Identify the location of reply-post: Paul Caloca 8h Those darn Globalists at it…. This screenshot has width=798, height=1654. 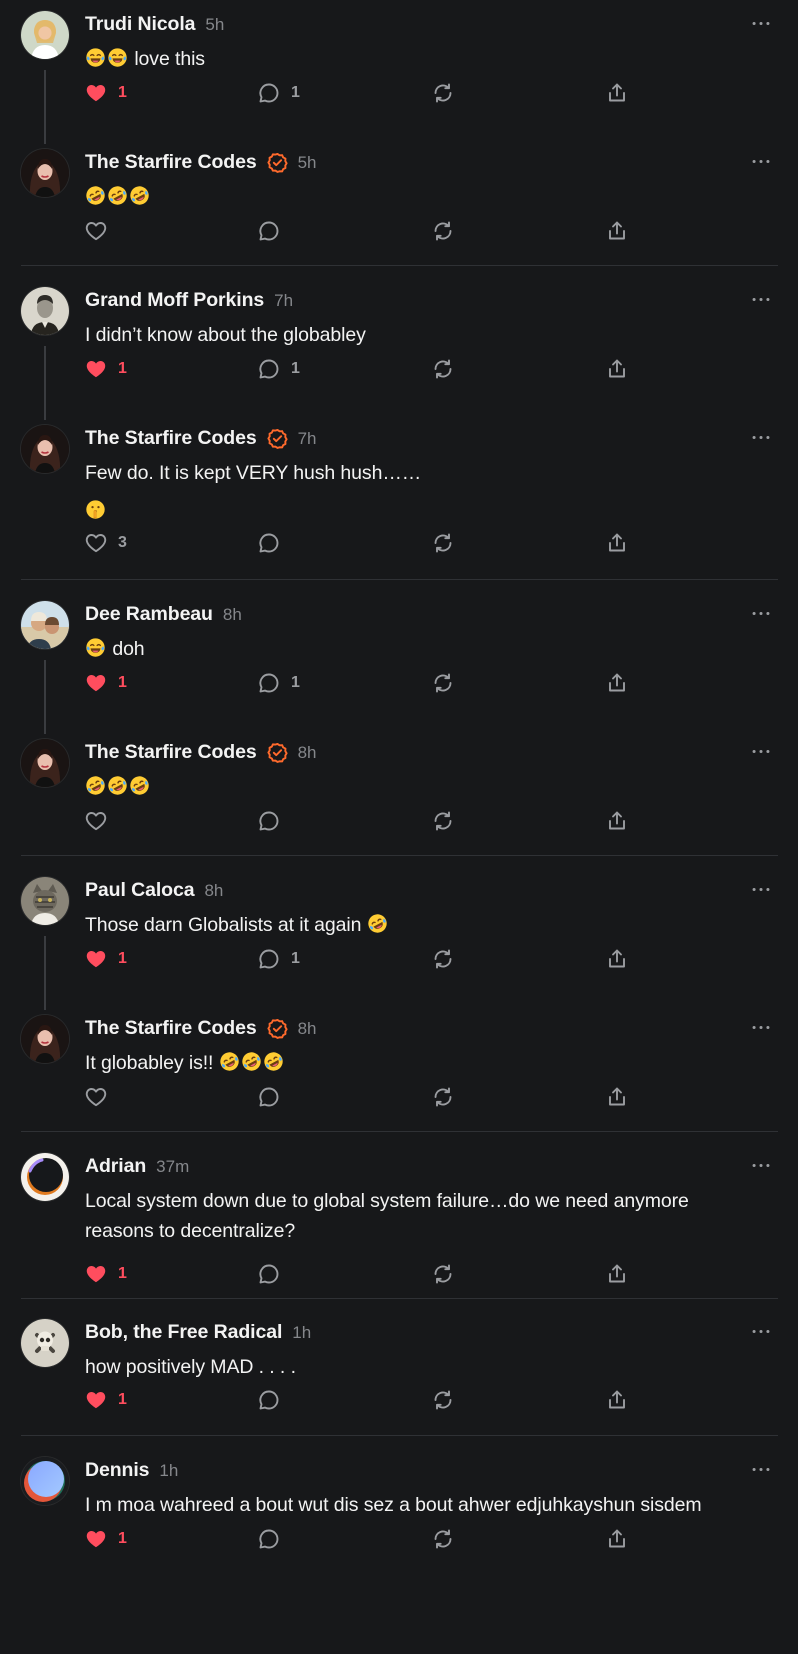
(399, 938).